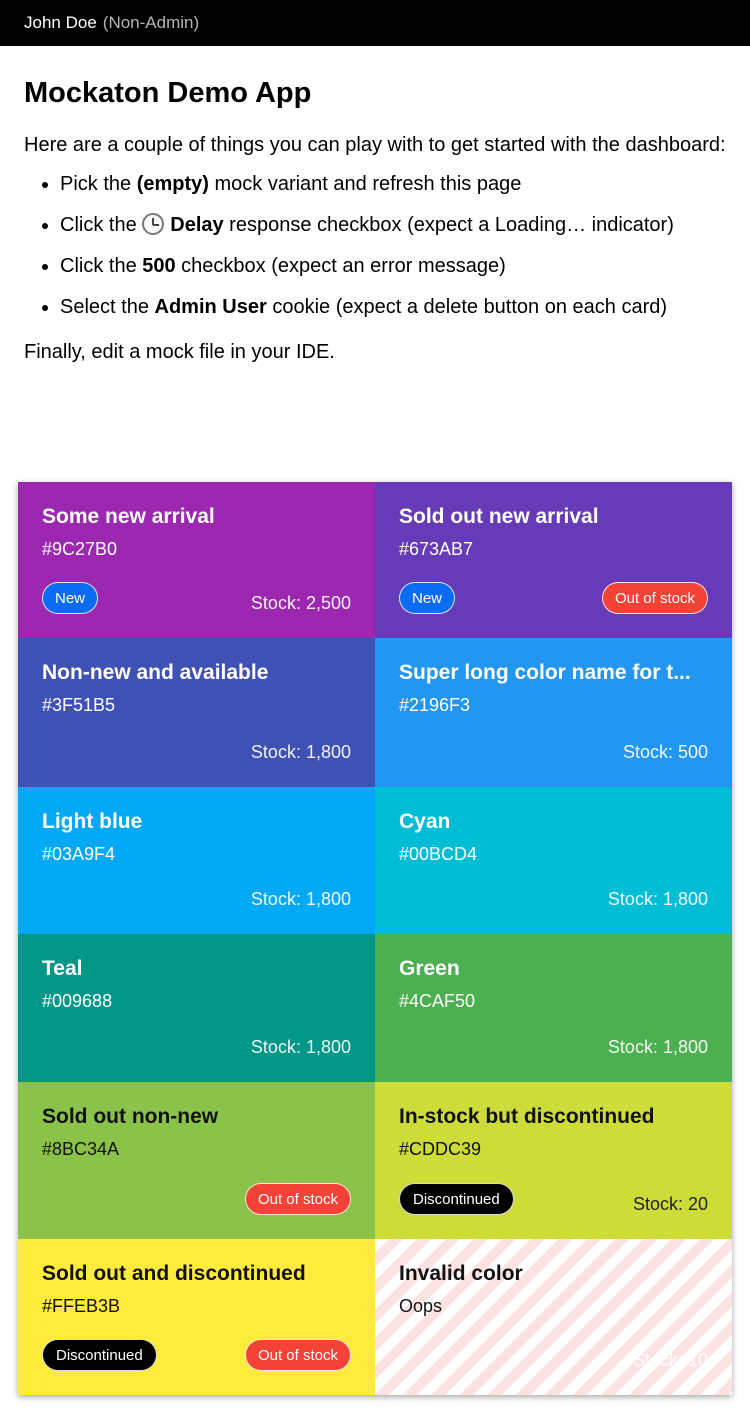 This screenshot has height=1412, width=750. I want to click on card-name: In-stock but discontinued, so click(527, 1116).